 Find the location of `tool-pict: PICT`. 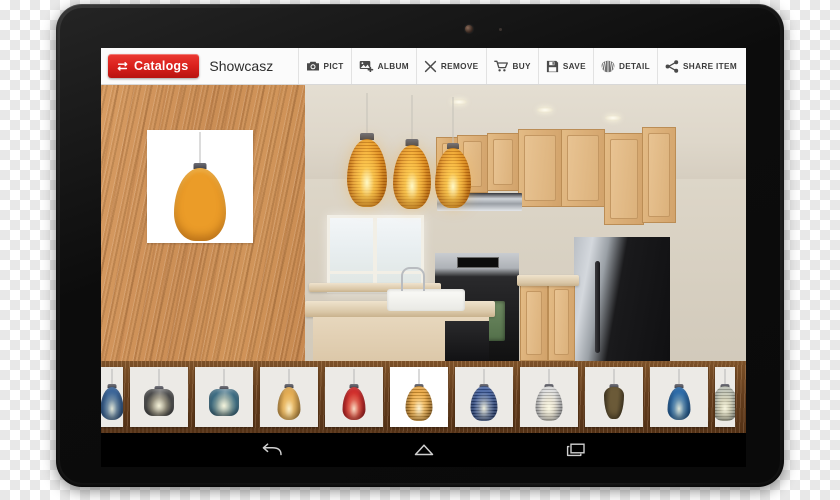

tool-pict: PICT is located at coordinates (324, 66).